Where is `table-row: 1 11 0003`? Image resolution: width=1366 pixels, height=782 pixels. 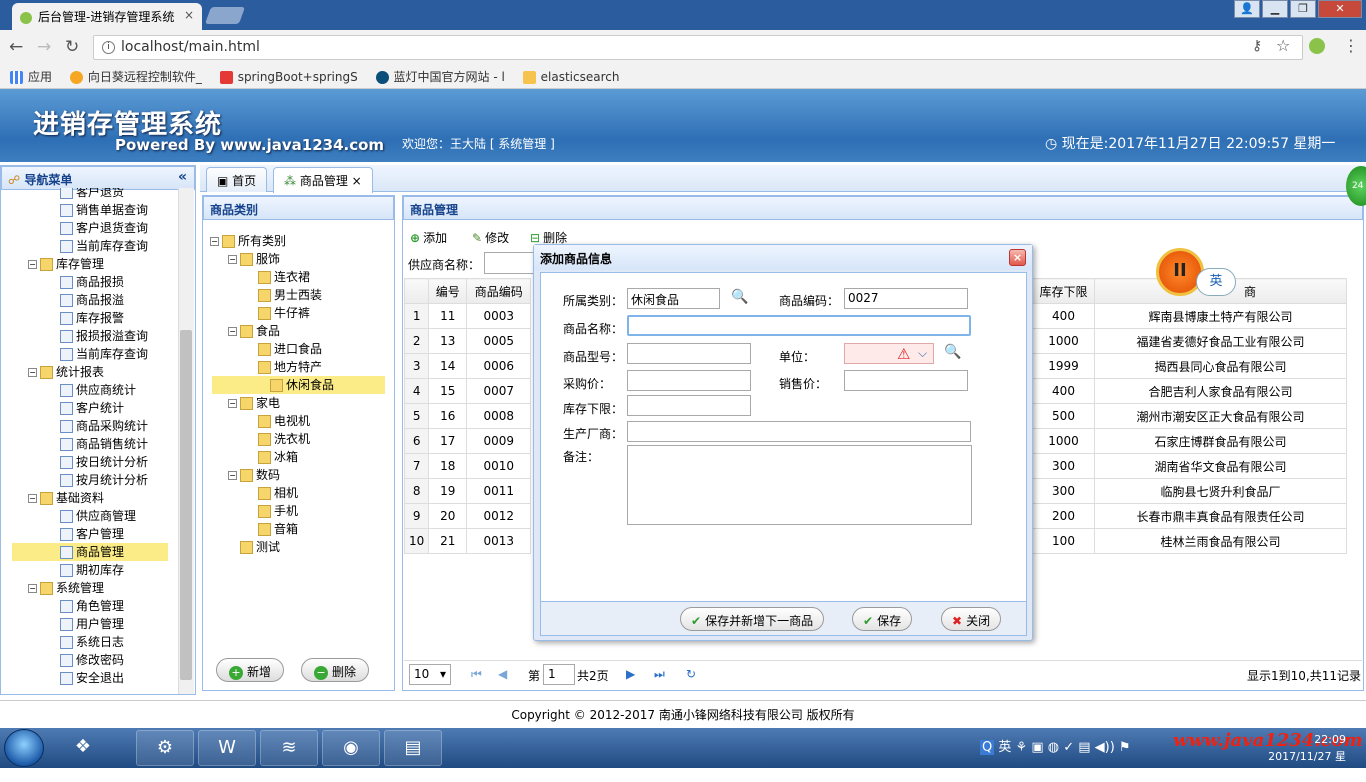
table-row: 1 11 0003 is located at coordinates (467, 316).